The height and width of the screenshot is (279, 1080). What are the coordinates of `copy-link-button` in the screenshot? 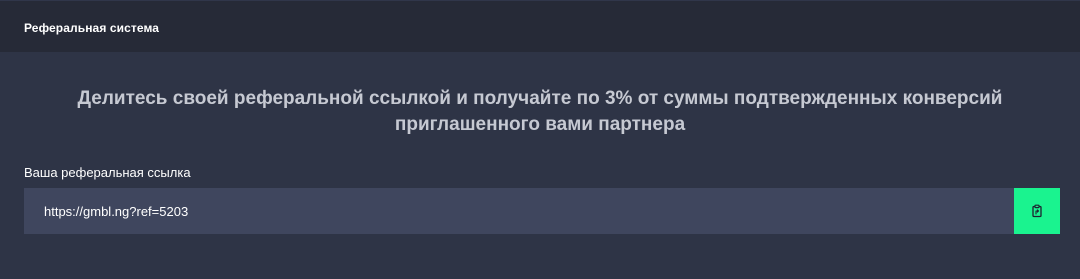 It's located at (1037, 211).